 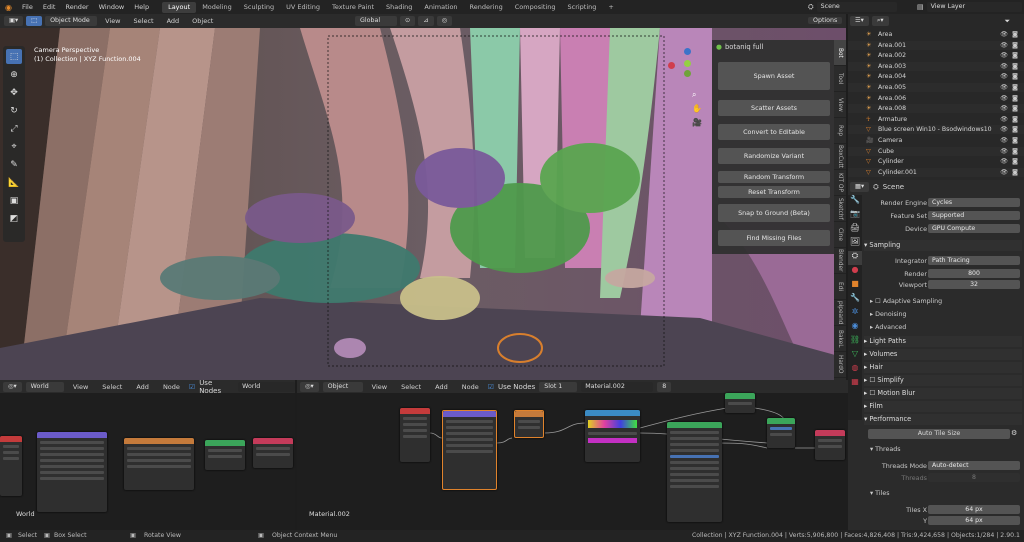 I want to click on node-color-ramp, so click(x=612, y=436).